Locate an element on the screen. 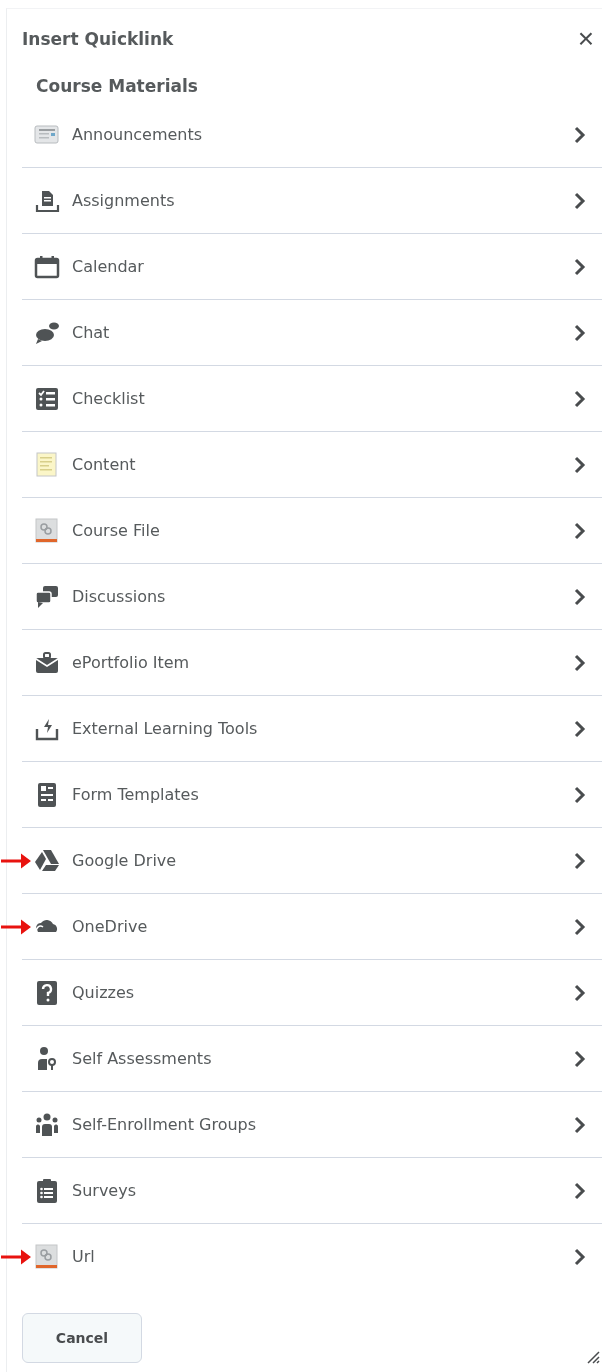 Image resolution: width=602 pixels, height=1372 pixels. close-button: × is located at coordinates (585, 39).